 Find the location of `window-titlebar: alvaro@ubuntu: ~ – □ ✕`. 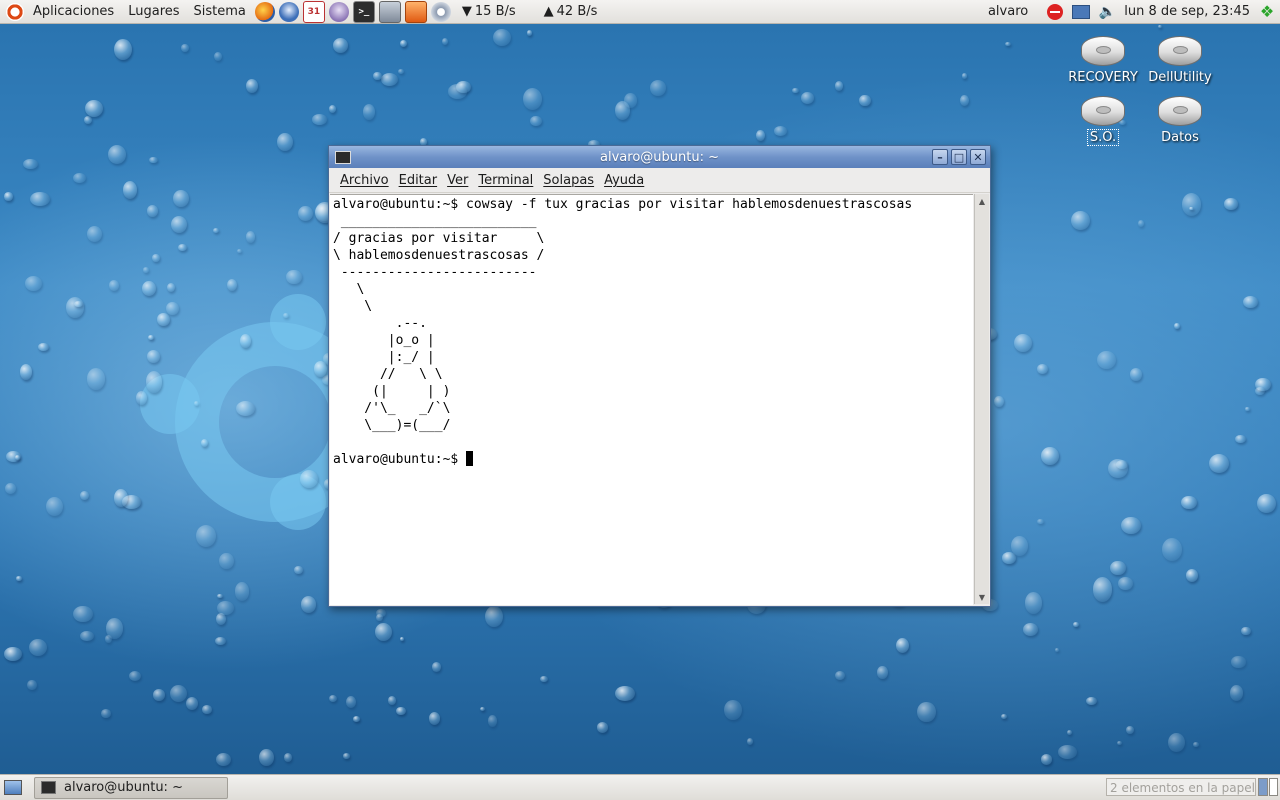

window-titlebar: alvaro@ubuntu: ~ – □ ✕ is located at coordinates (659, 157).